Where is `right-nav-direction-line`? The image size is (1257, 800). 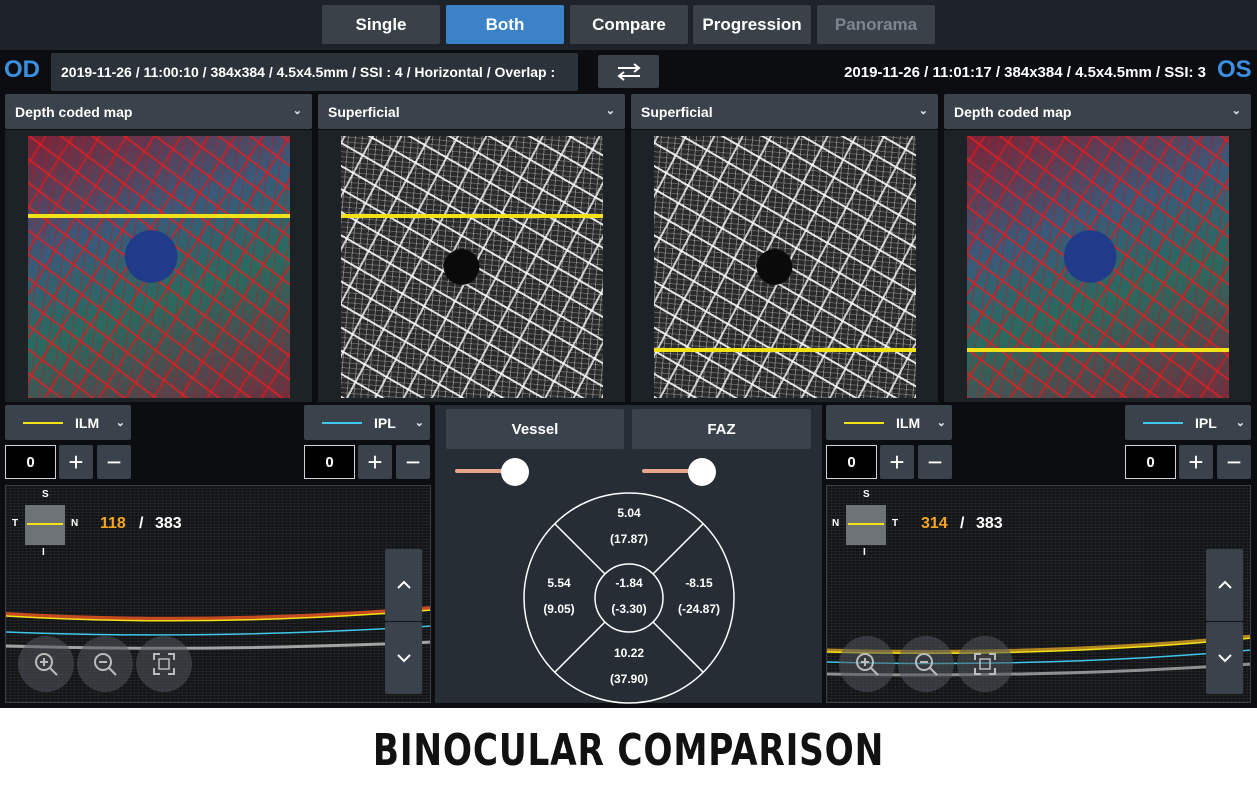
right-nav-direction-line is located at coordinates (866, 524).